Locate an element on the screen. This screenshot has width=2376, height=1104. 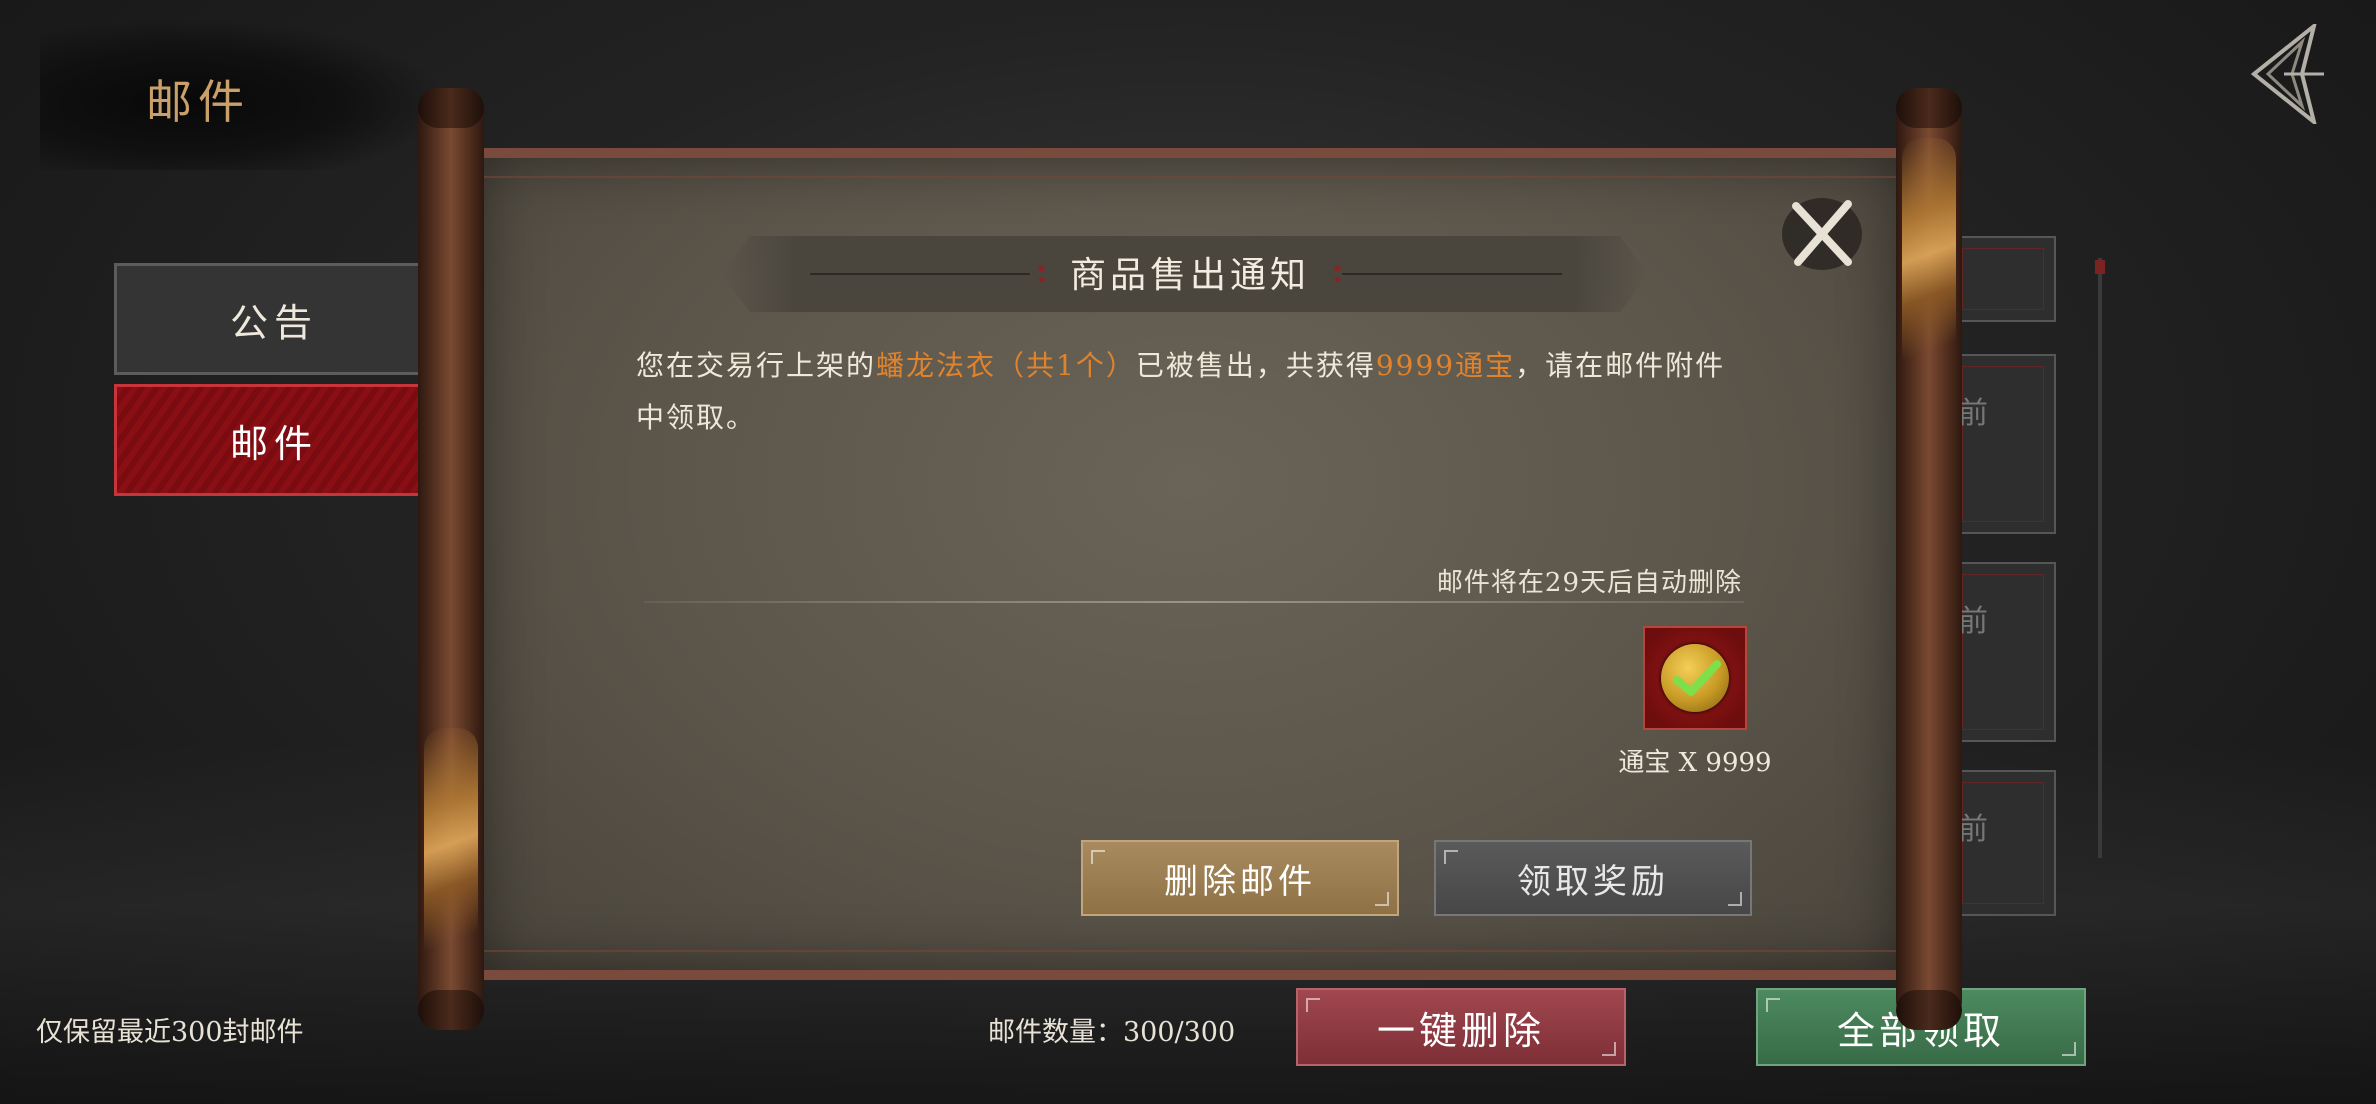
expire-notice: 邮件将在29天后自动删除 is located at coordinates (1589, 583).